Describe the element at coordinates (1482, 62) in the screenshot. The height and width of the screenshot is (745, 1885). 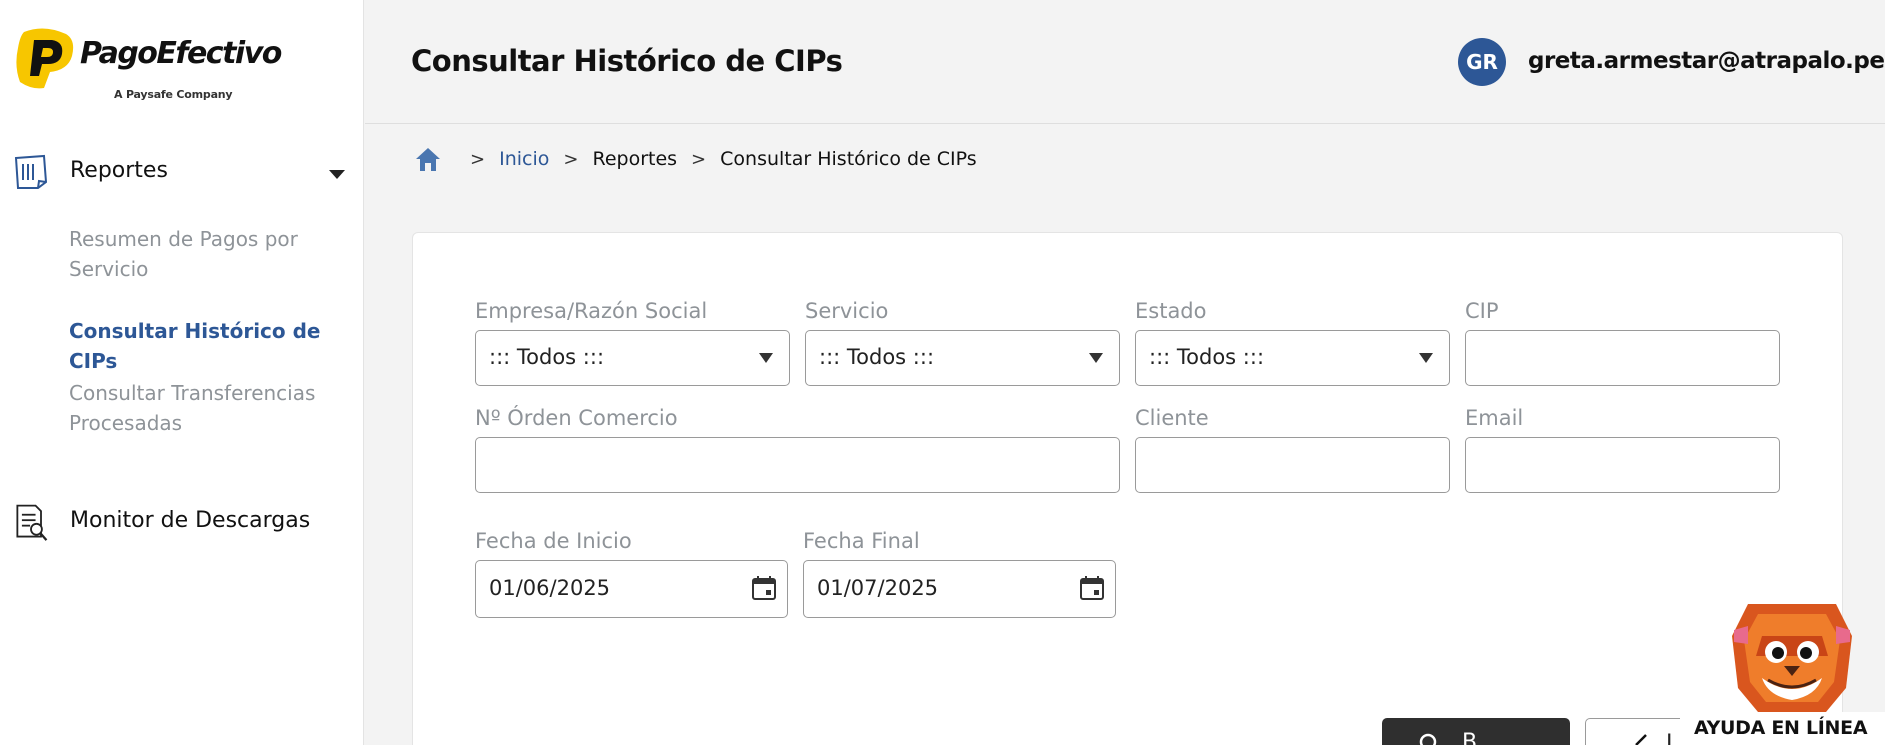
I see `avatar: GR` at that location.